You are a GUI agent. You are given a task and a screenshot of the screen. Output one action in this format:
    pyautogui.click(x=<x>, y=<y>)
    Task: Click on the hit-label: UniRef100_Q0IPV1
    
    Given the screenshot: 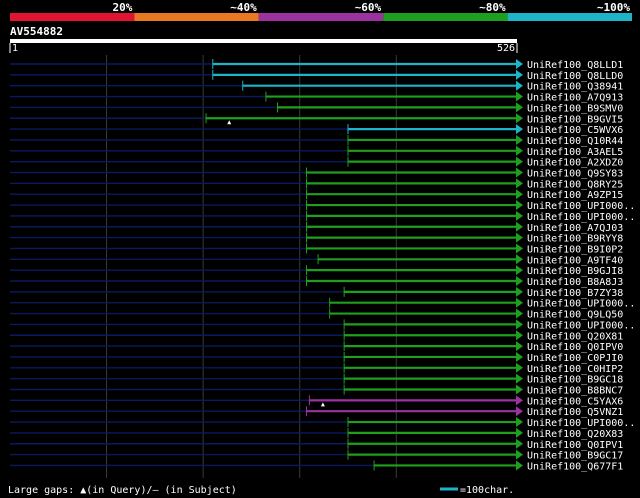 What is the action you would take?
    pyautogui.click(x=575, y=445)
    